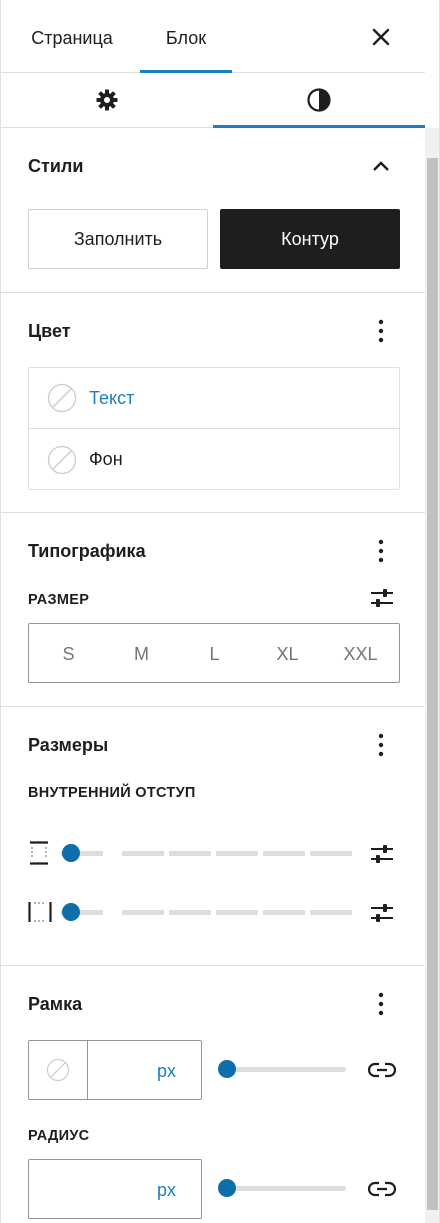  Describe the element at coordinates (227, 1188) in the screenshot. I see `border-radius-slider-thumb` at that location.